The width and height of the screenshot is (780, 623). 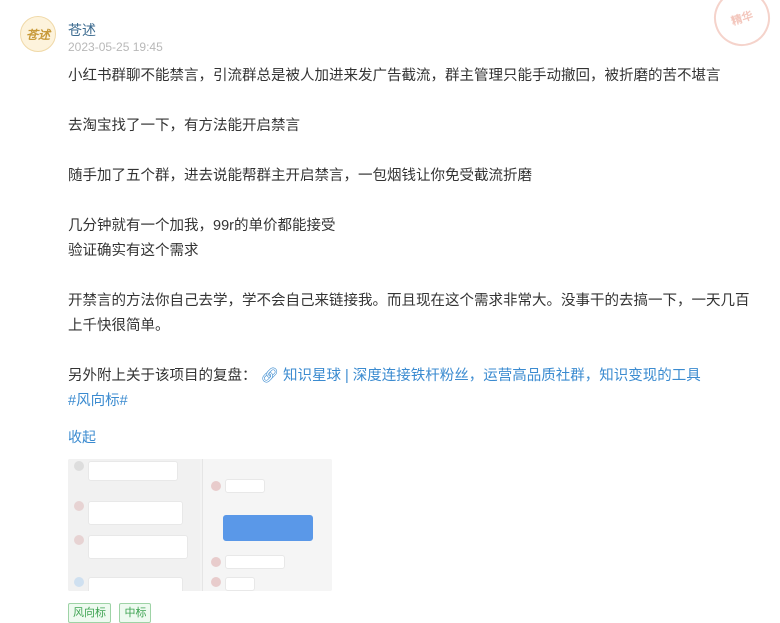 What do you see at coordinates (268, 528) in the screenshot?
I see `chat-bubble-sent` at bounding box center [268, 528].